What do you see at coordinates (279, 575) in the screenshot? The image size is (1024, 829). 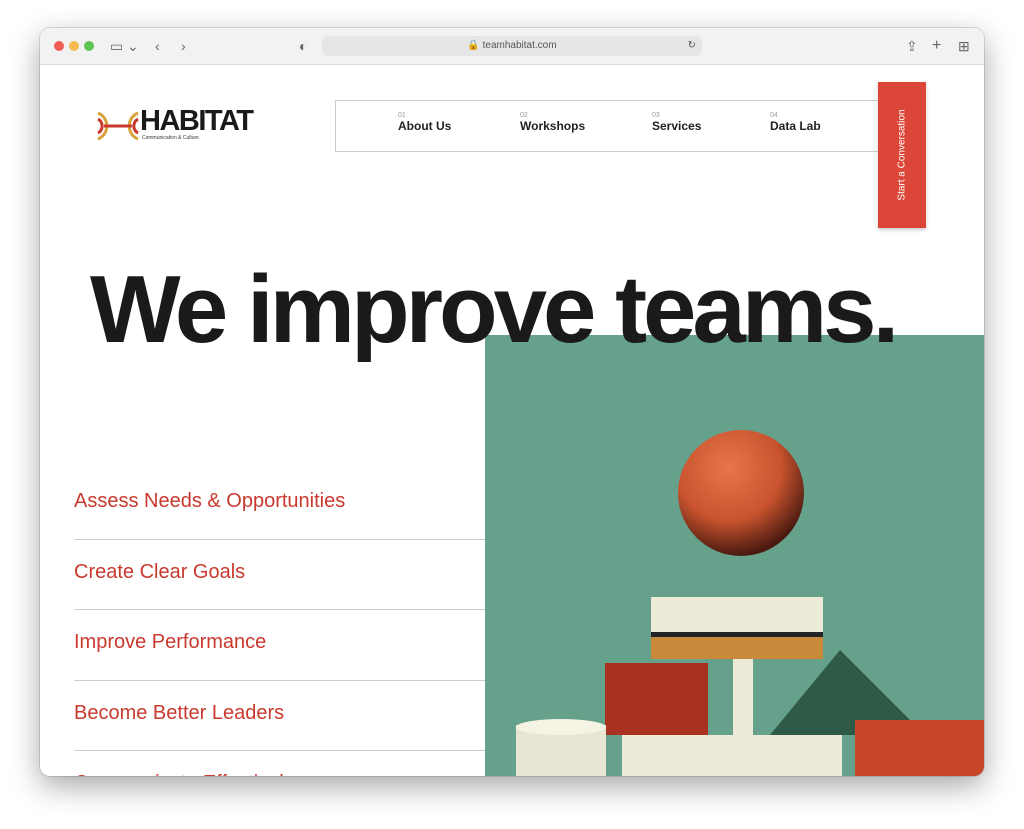 I see `list-item: Create Clear Goals` at bounding box center [279, 575].